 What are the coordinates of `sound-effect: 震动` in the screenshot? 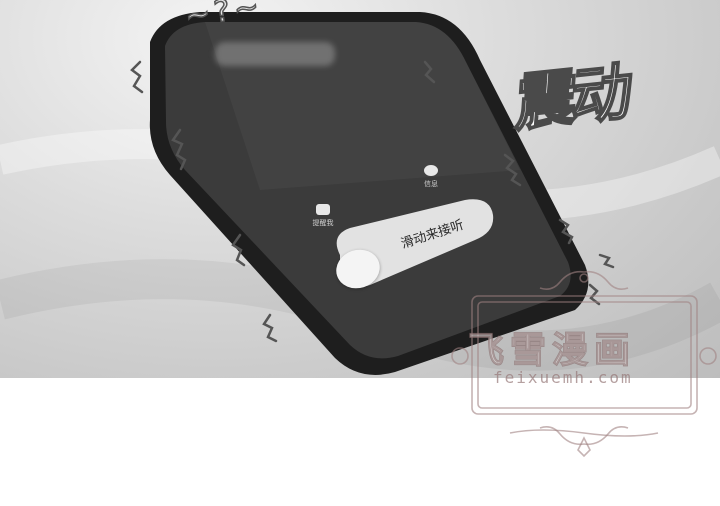 It's located at (588, 106).